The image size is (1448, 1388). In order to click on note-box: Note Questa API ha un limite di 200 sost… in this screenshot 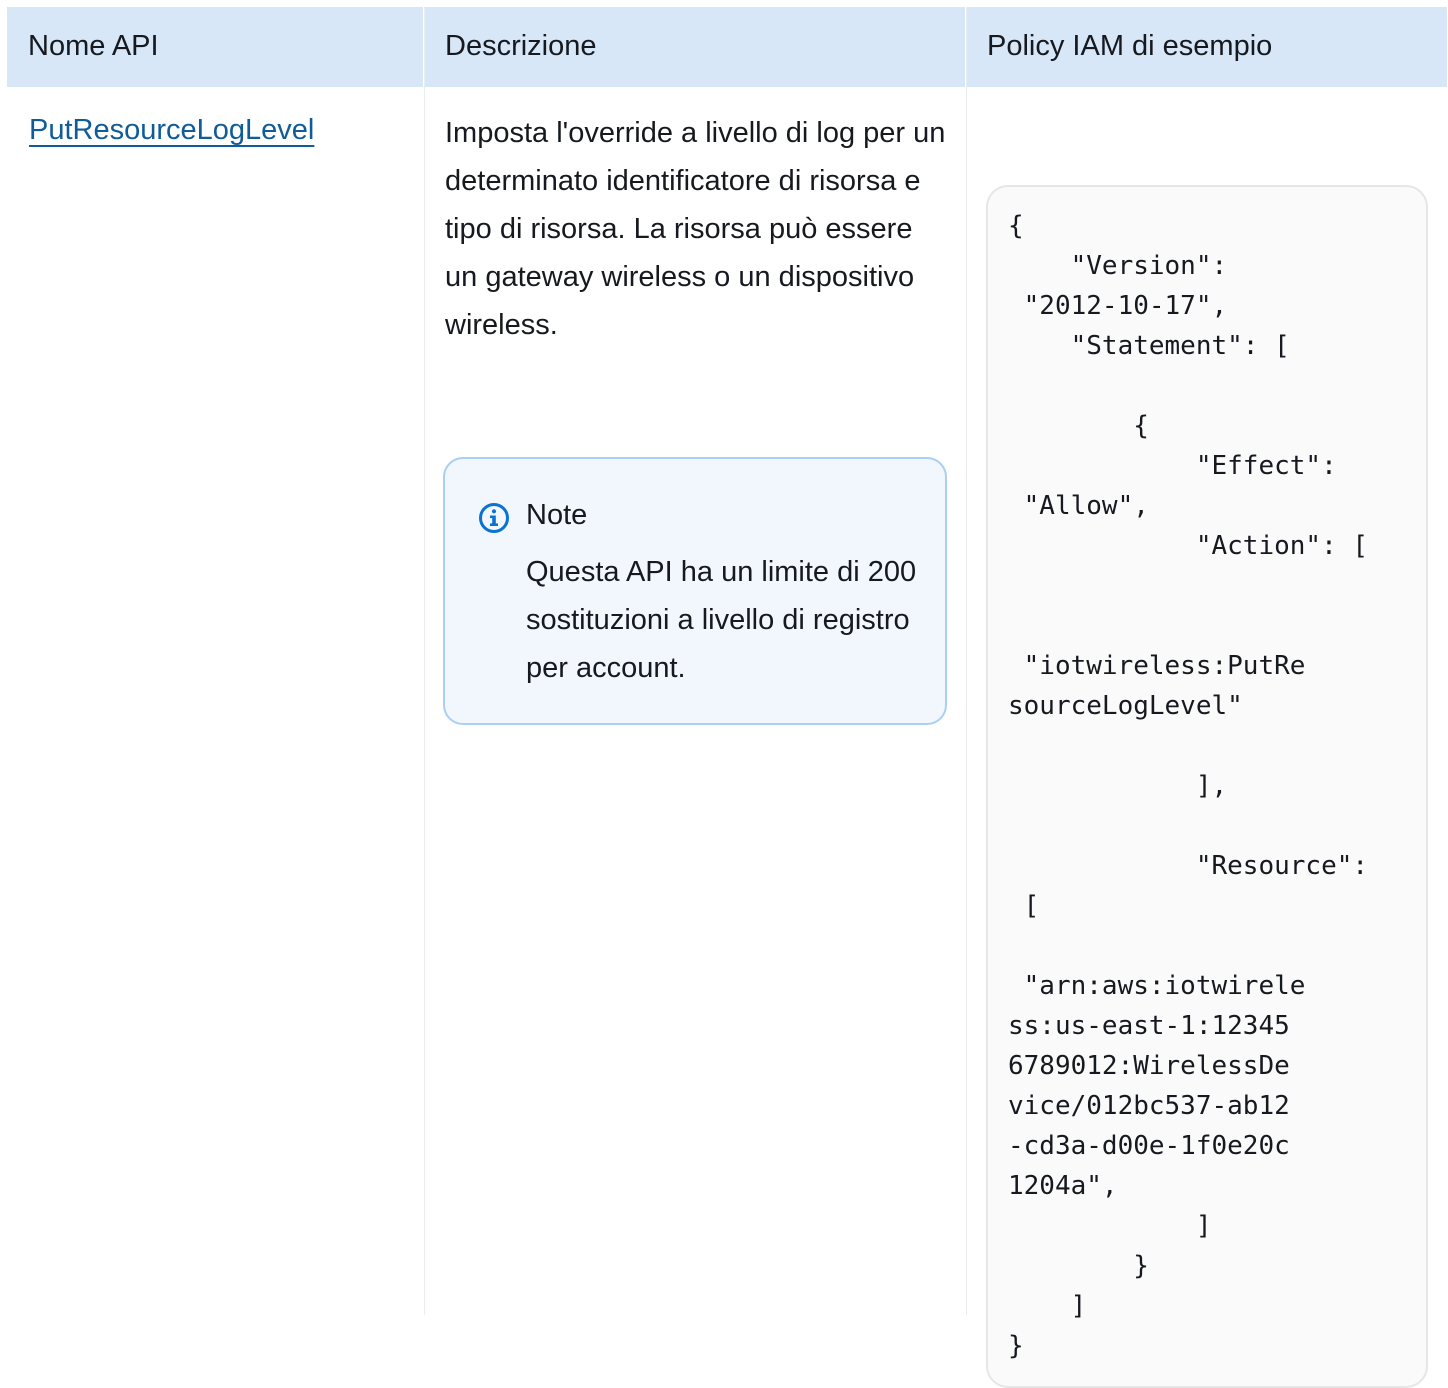, I will do `click(695, 591)`.